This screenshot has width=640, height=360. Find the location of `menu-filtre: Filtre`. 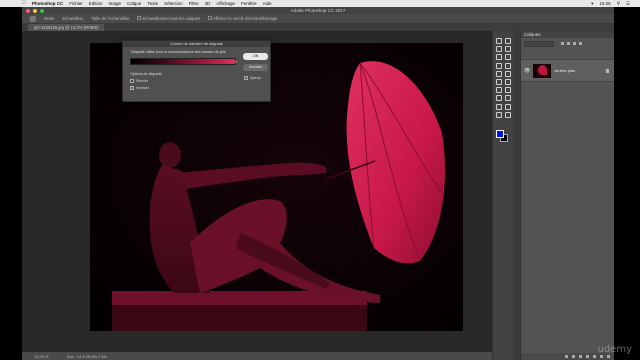

menu-filtre: Filtre is located at coordinates (194, 3).